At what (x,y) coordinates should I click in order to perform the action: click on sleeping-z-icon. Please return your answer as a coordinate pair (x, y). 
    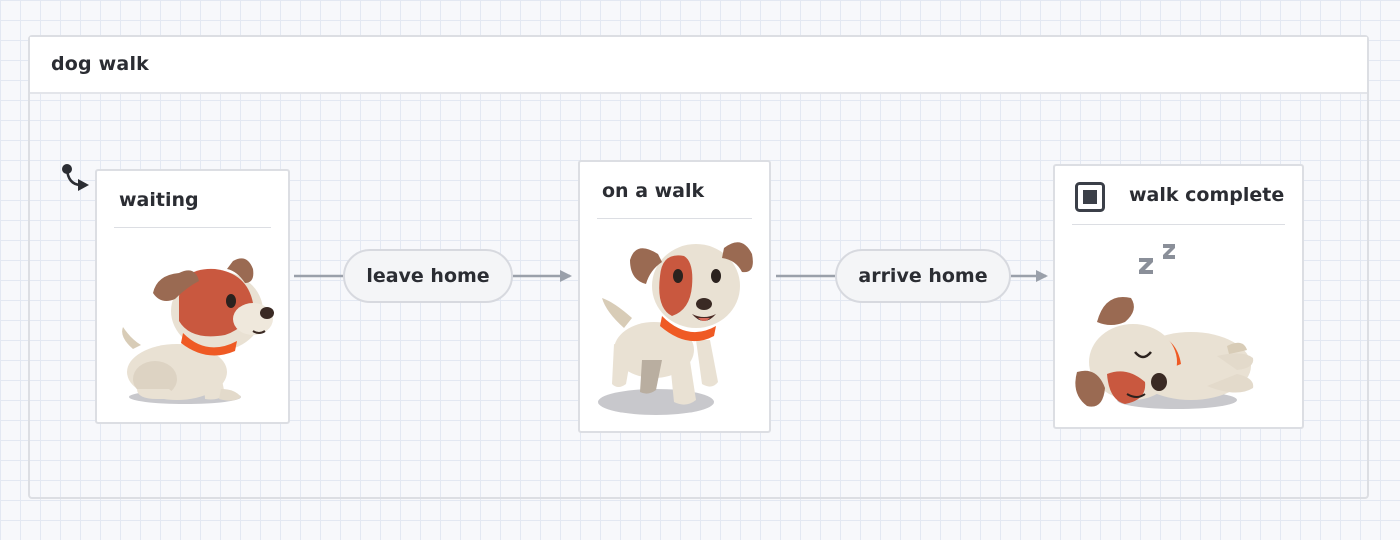
    Looking at the image, I should click on (1157, 259).